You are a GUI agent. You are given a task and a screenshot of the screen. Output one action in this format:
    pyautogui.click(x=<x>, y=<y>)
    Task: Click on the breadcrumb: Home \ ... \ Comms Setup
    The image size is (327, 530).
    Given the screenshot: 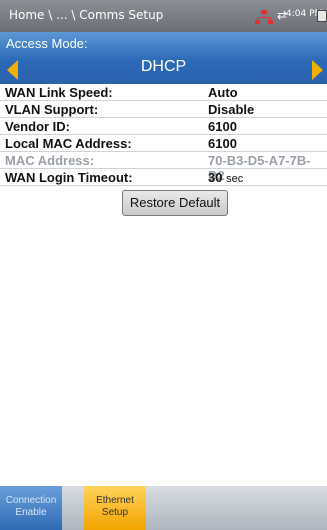 What is the action you would take?
    pyautogui.click(x=86, y=15)
    